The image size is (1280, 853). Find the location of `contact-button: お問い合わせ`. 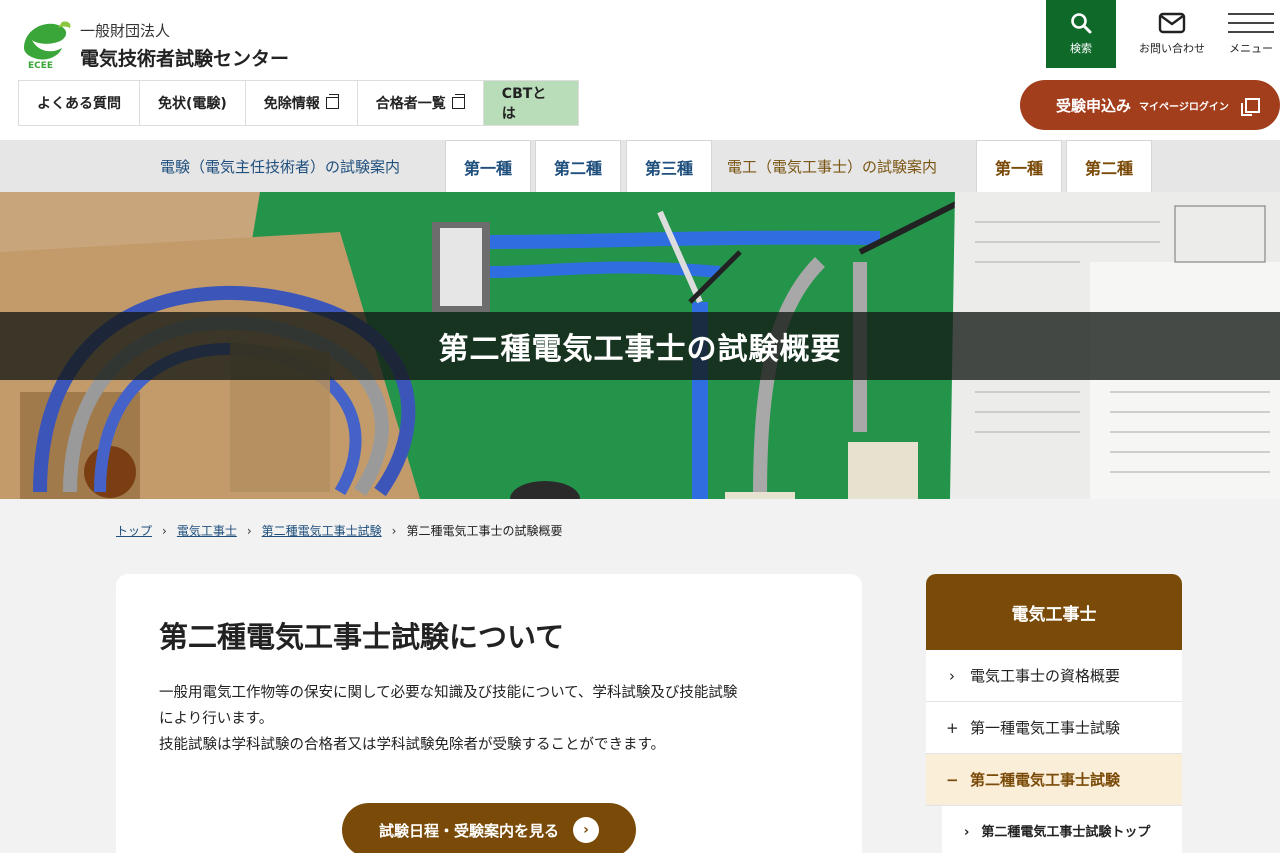

contact-button: お問い合わせ is located at coordinates (1172, 34).